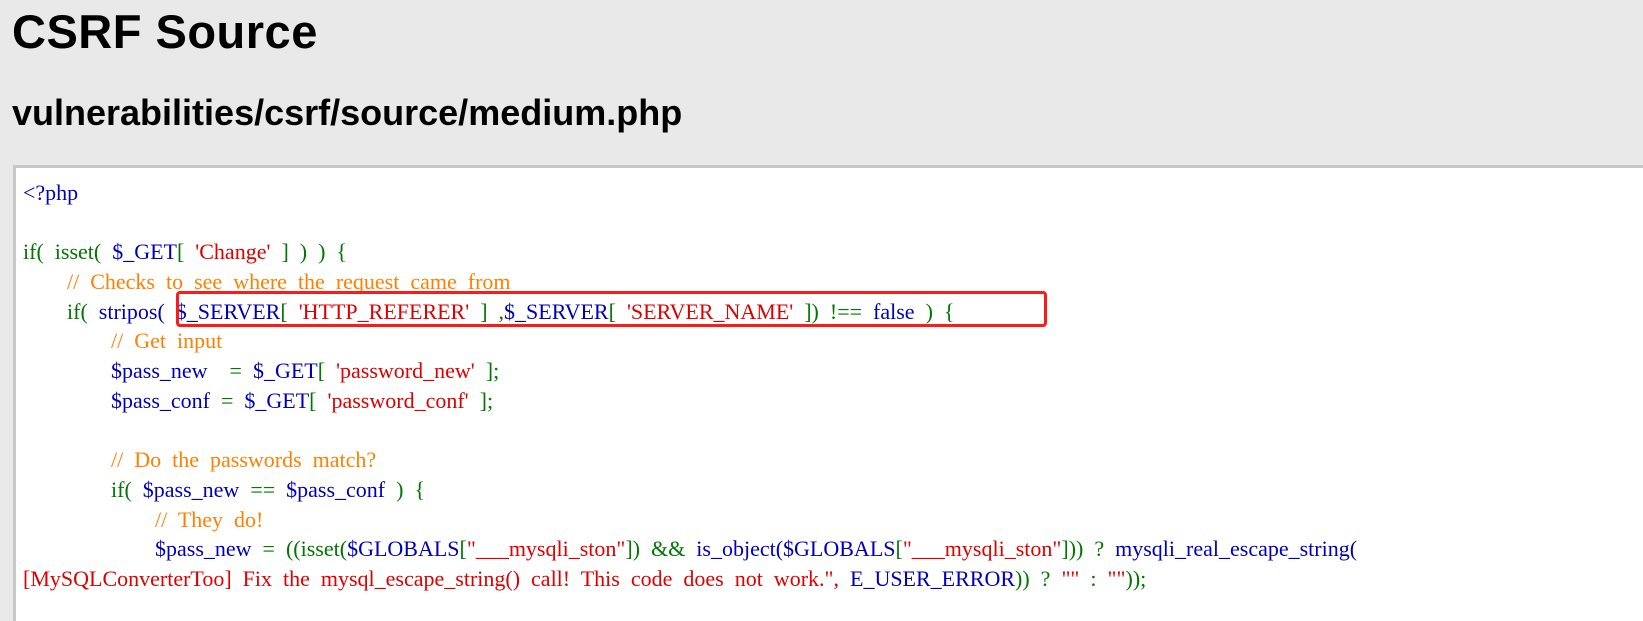 This screenshot has height=621, width=1643. What do you see at coordinates (68, 252) in the screenshot?
I see `code-token: if( isset(` at bounding box center [68, 252].